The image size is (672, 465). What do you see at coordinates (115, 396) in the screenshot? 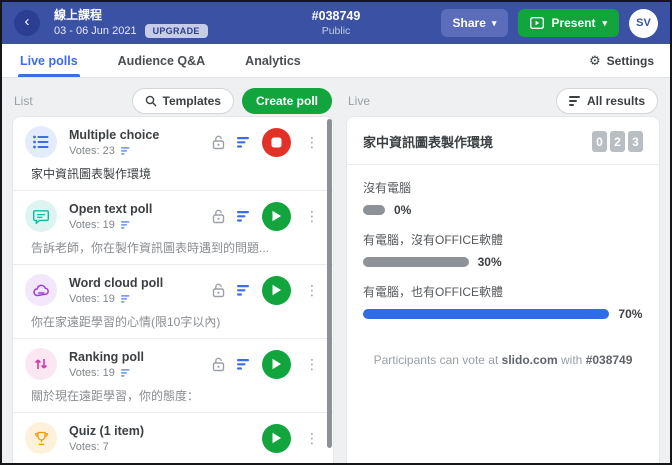
I see `poll-question: 關於現在遠距學習，你的態度：` at bounding box center [115, 396].